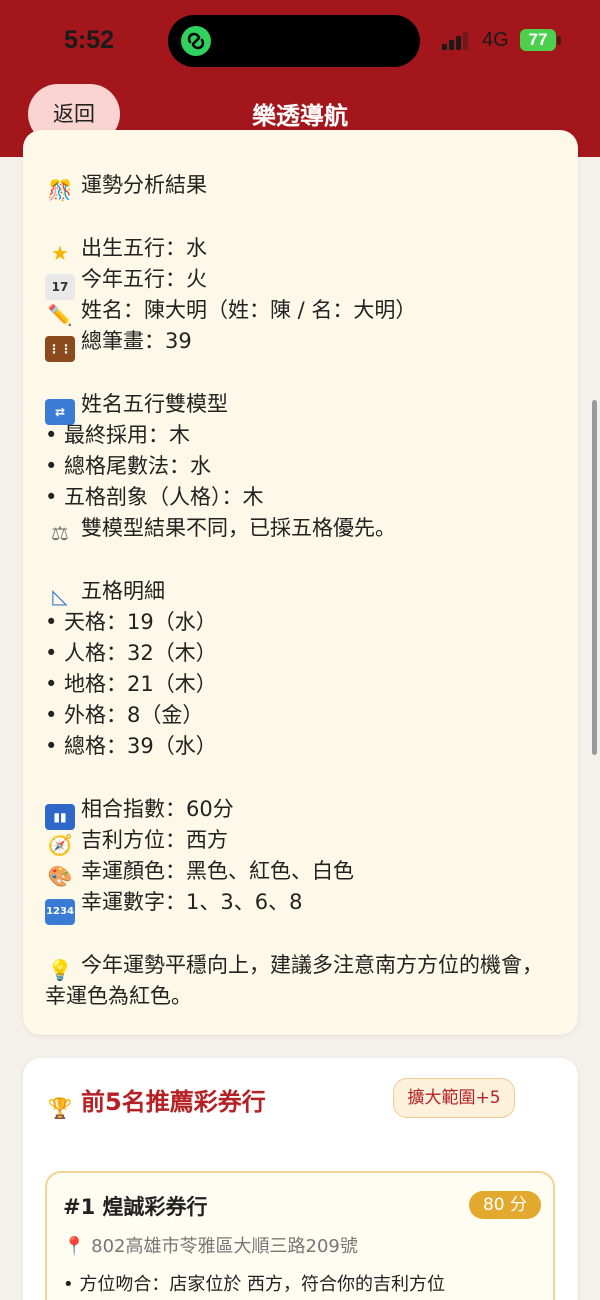 This screenshot has width=600, height=1300. What do you see at coordinates (131, 684) in the screenshot?
I see `grid-item-earth: • 地格：21（木）` at bounding box center [131, 684].